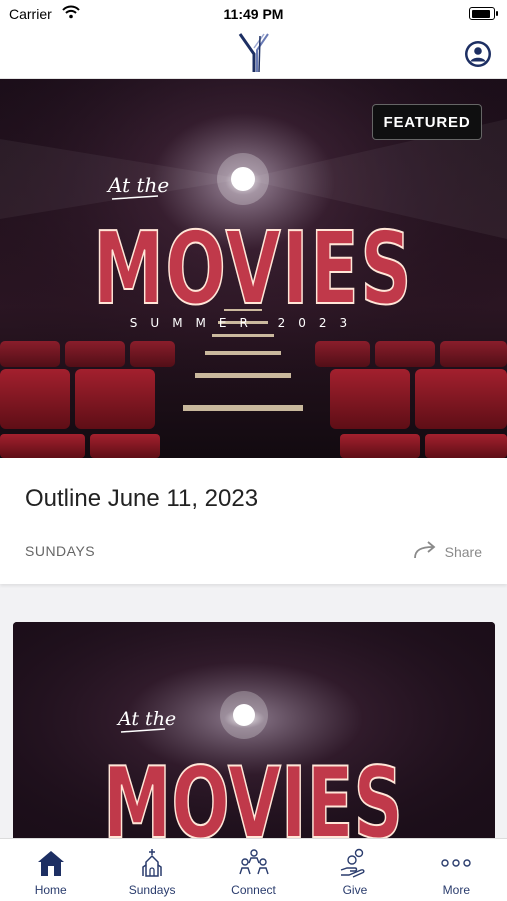  Describe the element at coordinates (254, 863) in the screenshot. I see `people-icon` at that location.